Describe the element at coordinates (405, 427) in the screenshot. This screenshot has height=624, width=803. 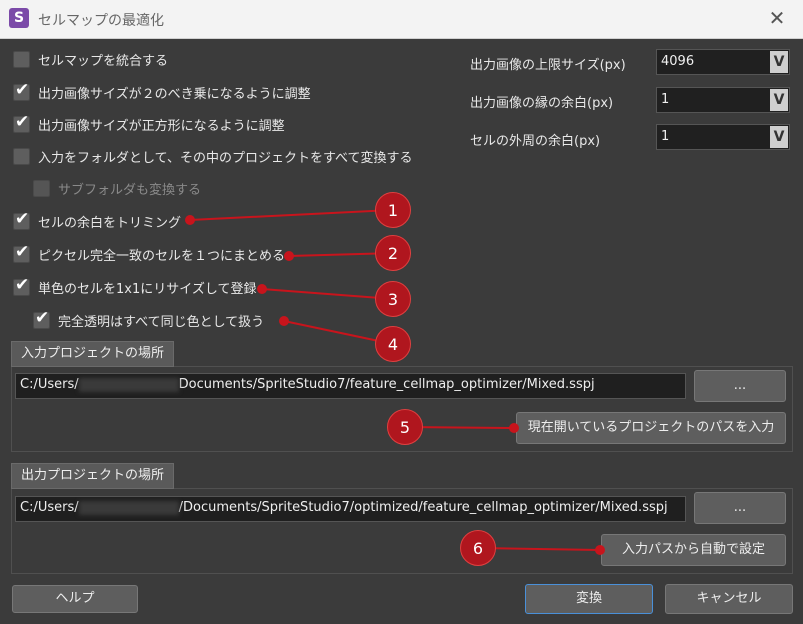
I see `annotation-marker-5: 5` at that location.